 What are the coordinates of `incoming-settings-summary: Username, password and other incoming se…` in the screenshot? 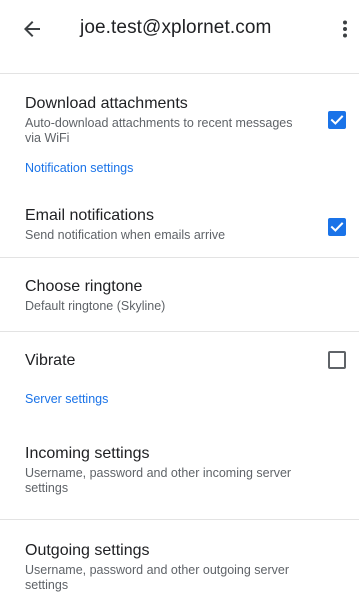 It's located at (158, 480).